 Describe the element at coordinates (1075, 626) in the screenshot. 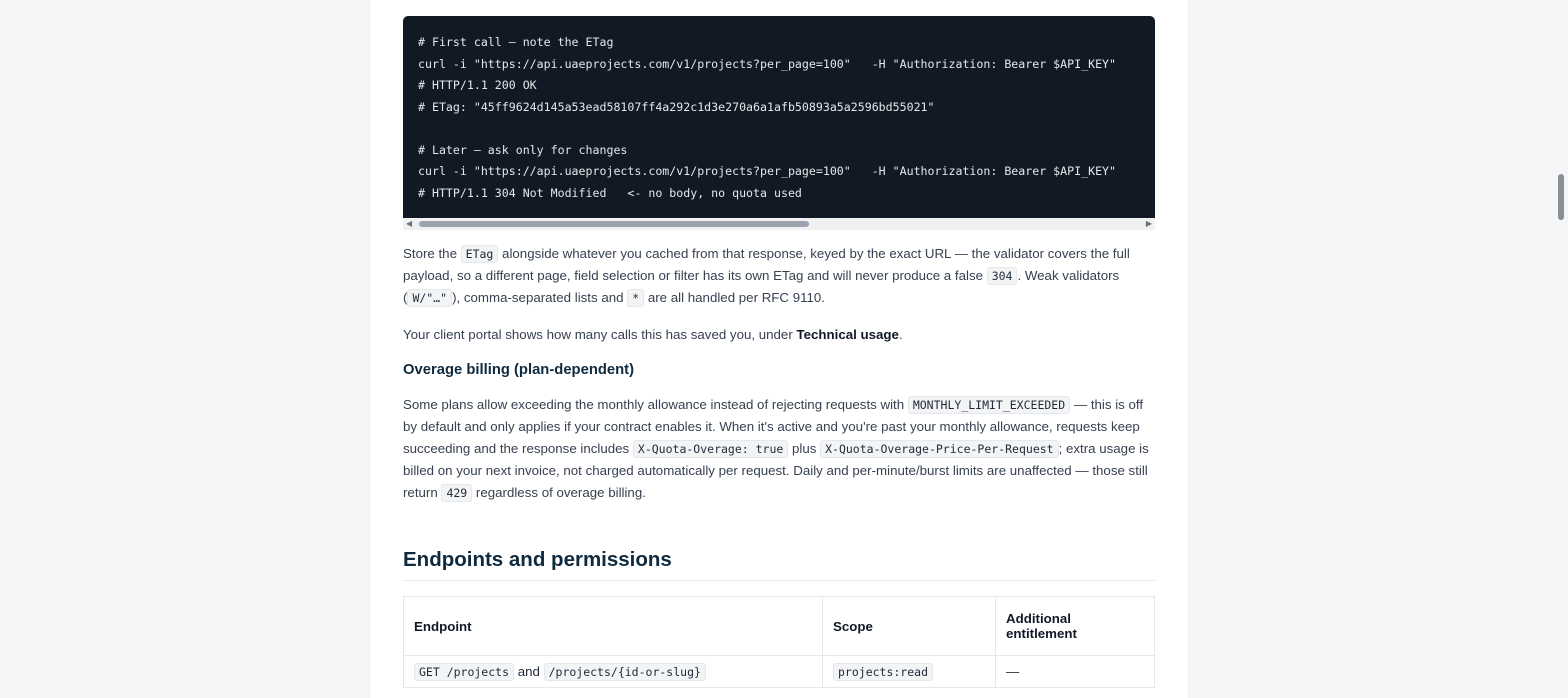

I see `col-header-entitlement: Additional entitlement` at that location.